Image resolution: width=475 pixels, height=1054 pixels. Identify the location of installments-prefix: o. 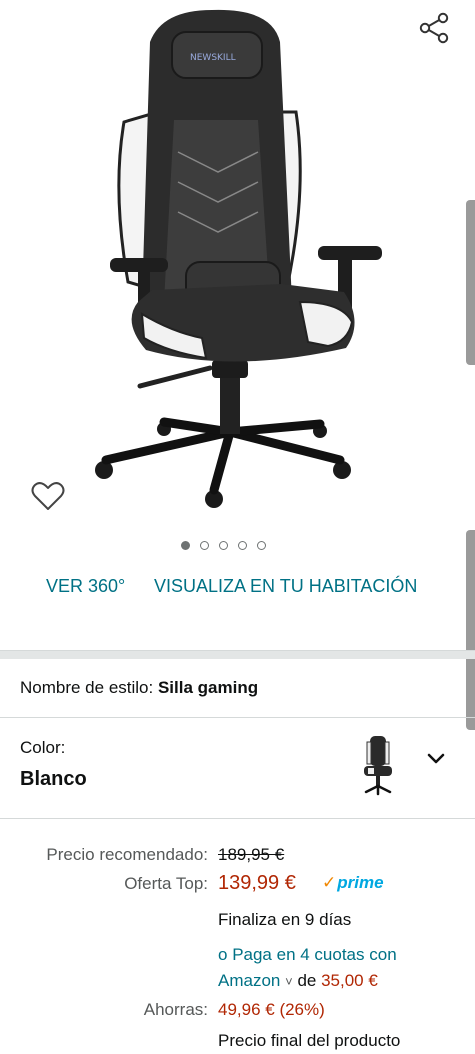
(225, 954).